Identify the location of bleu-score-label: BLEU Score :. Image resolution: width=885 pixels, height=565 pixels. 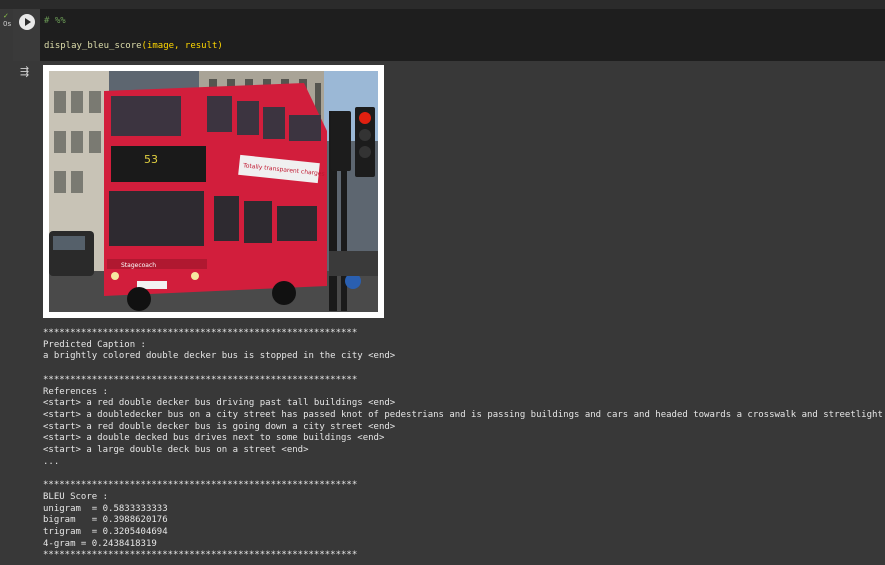
(76, 496).